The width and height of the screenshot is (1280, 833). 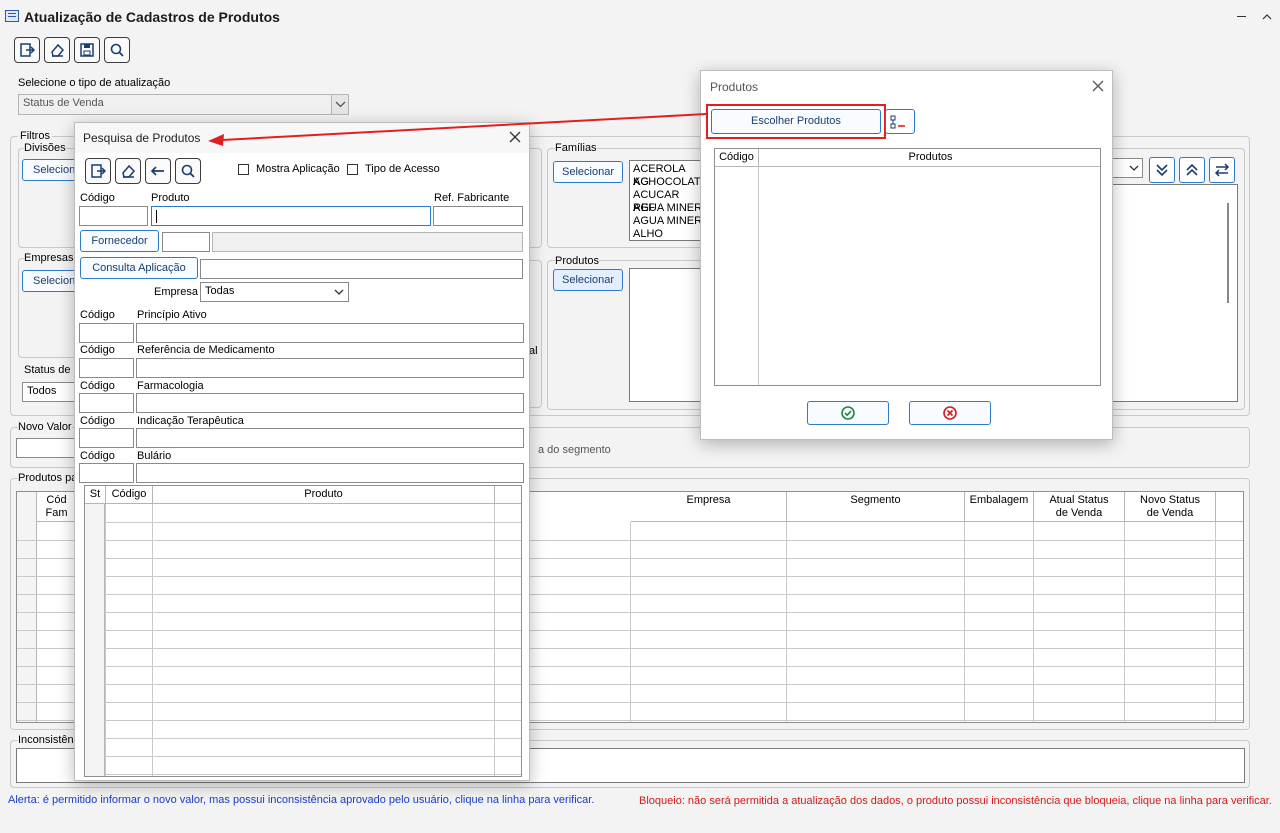 I want to click on farmacologia-input, so click(x=330, y=403).